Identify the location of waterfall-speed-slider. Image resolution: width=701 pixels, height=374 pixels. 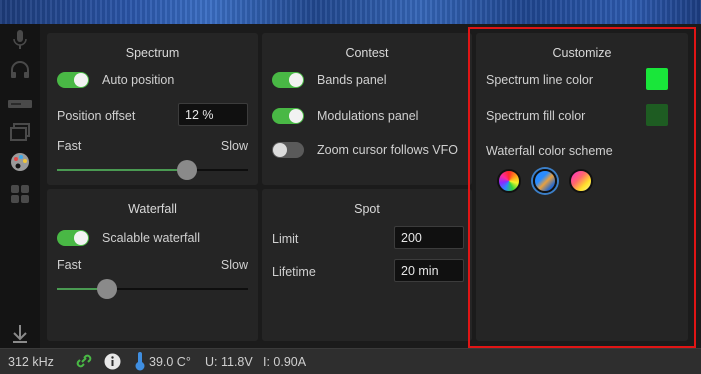
(152, 289).